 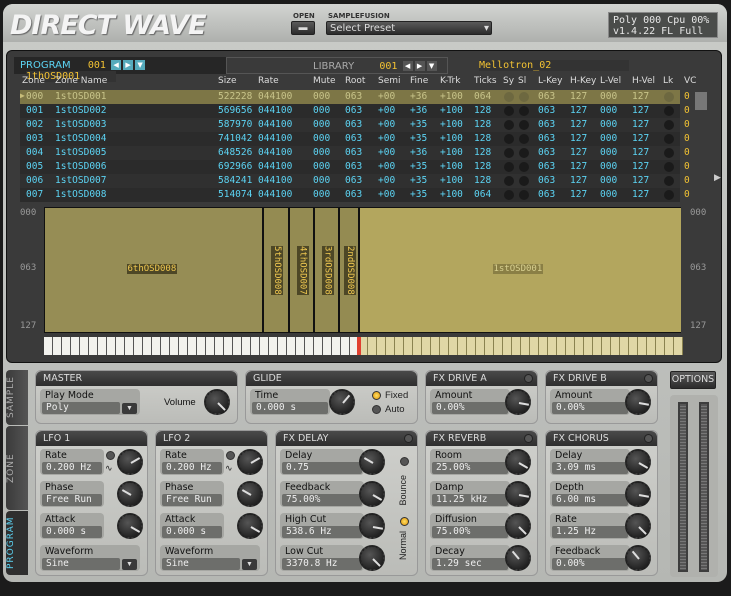 I want to click on column-header-hkey: H-Key, so click(x=583, y=81).